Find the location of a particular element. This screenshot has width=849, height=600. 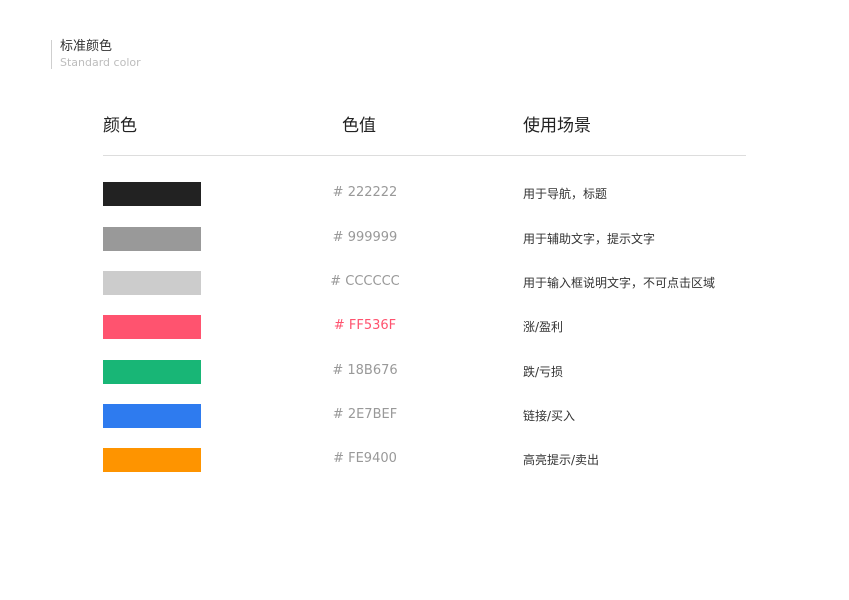

color-usage: 用于辅助文字，提示文字 is located at coordinates (589, 239).